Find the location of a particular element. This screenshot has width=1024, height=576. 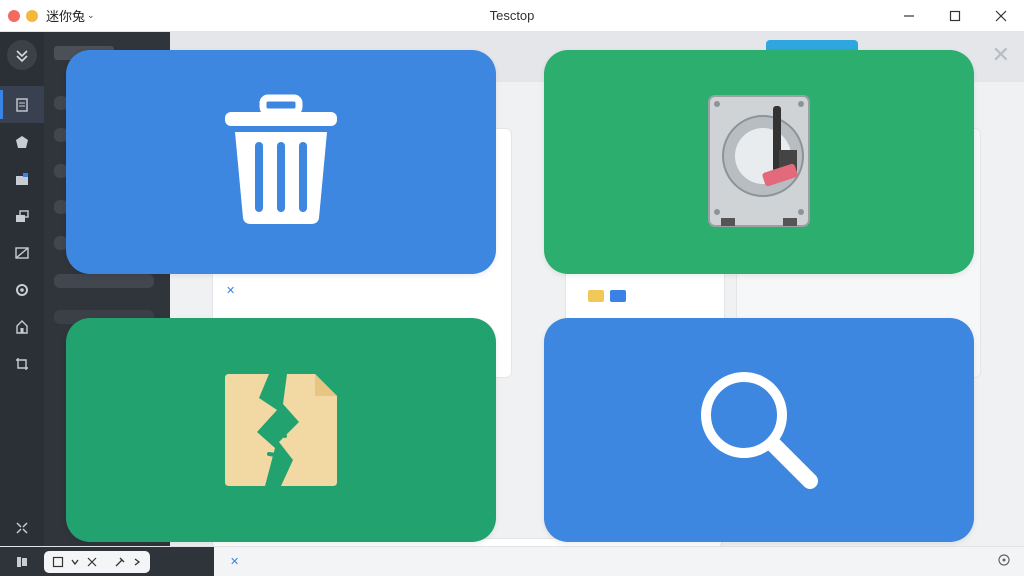

disk-recover-icon is located at coordinates (22, 141).